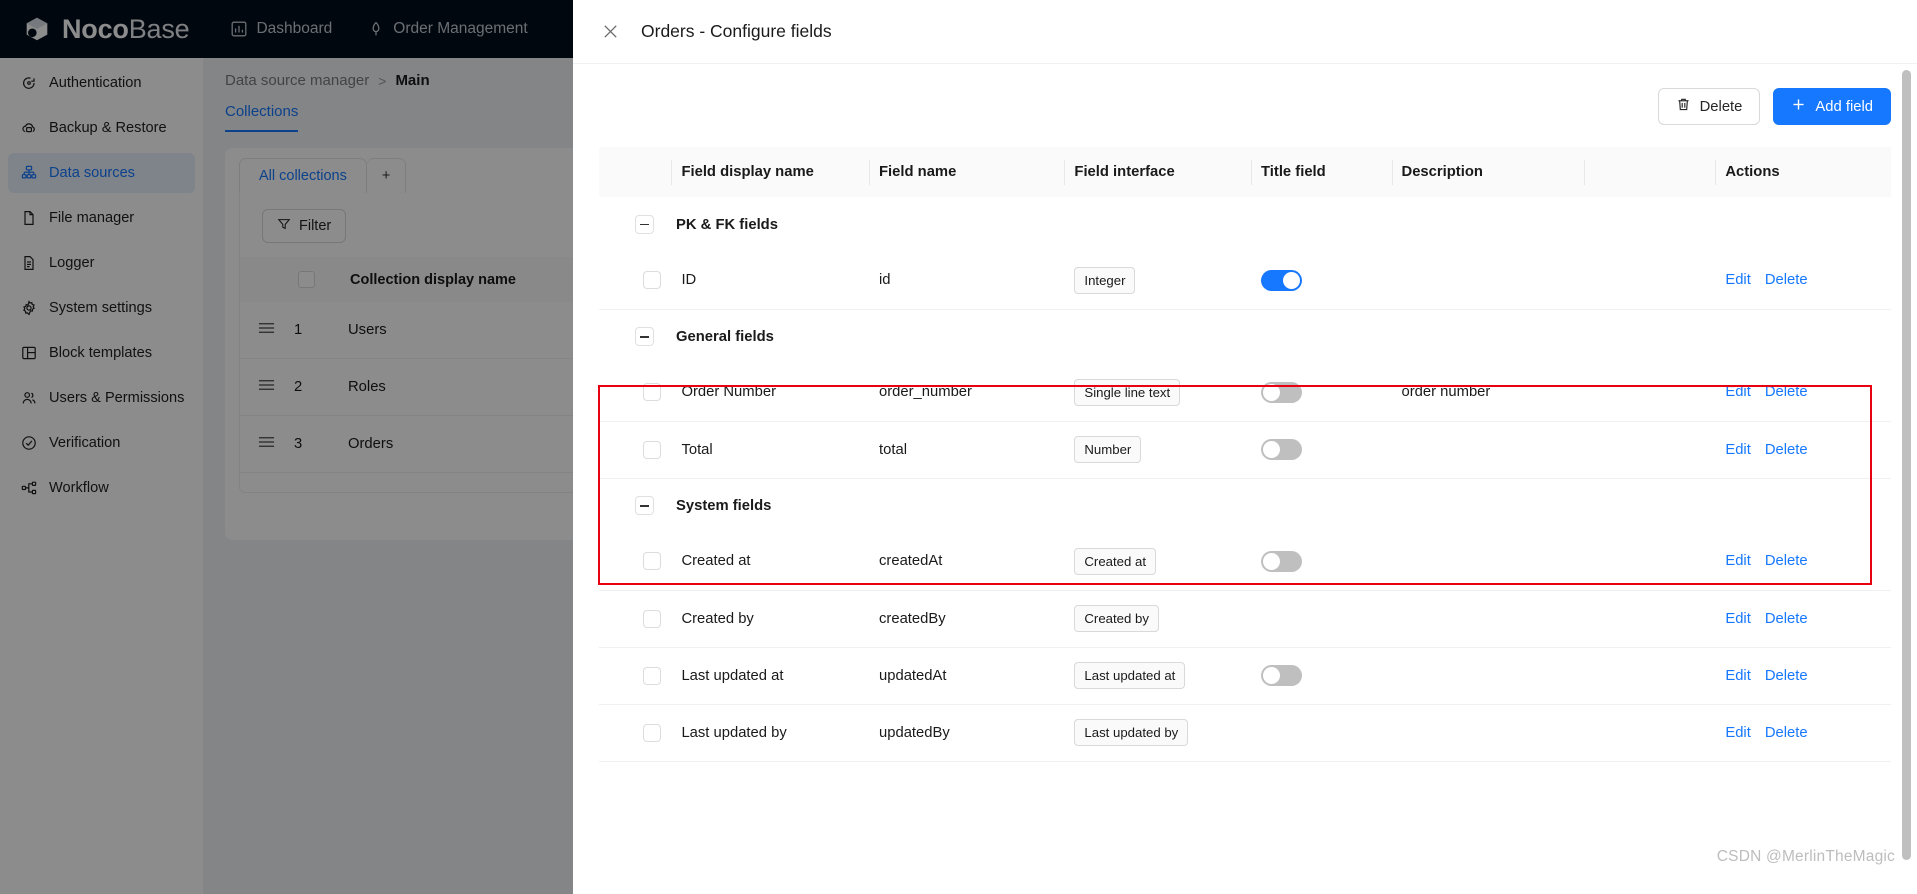 The image size is (1917, 894). I want to click on field-name: createdAt, so click(967, 562).